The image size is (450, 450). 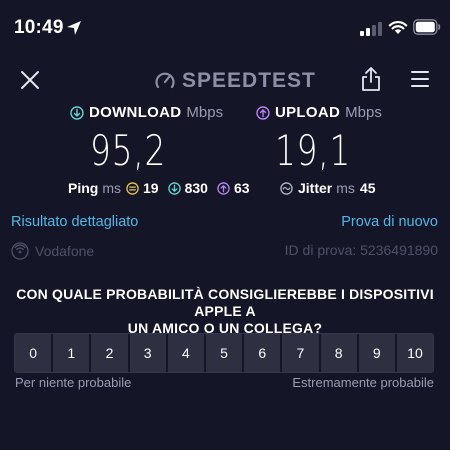 I want to click on rating-button-10: 10, so click(x=414, y=353).